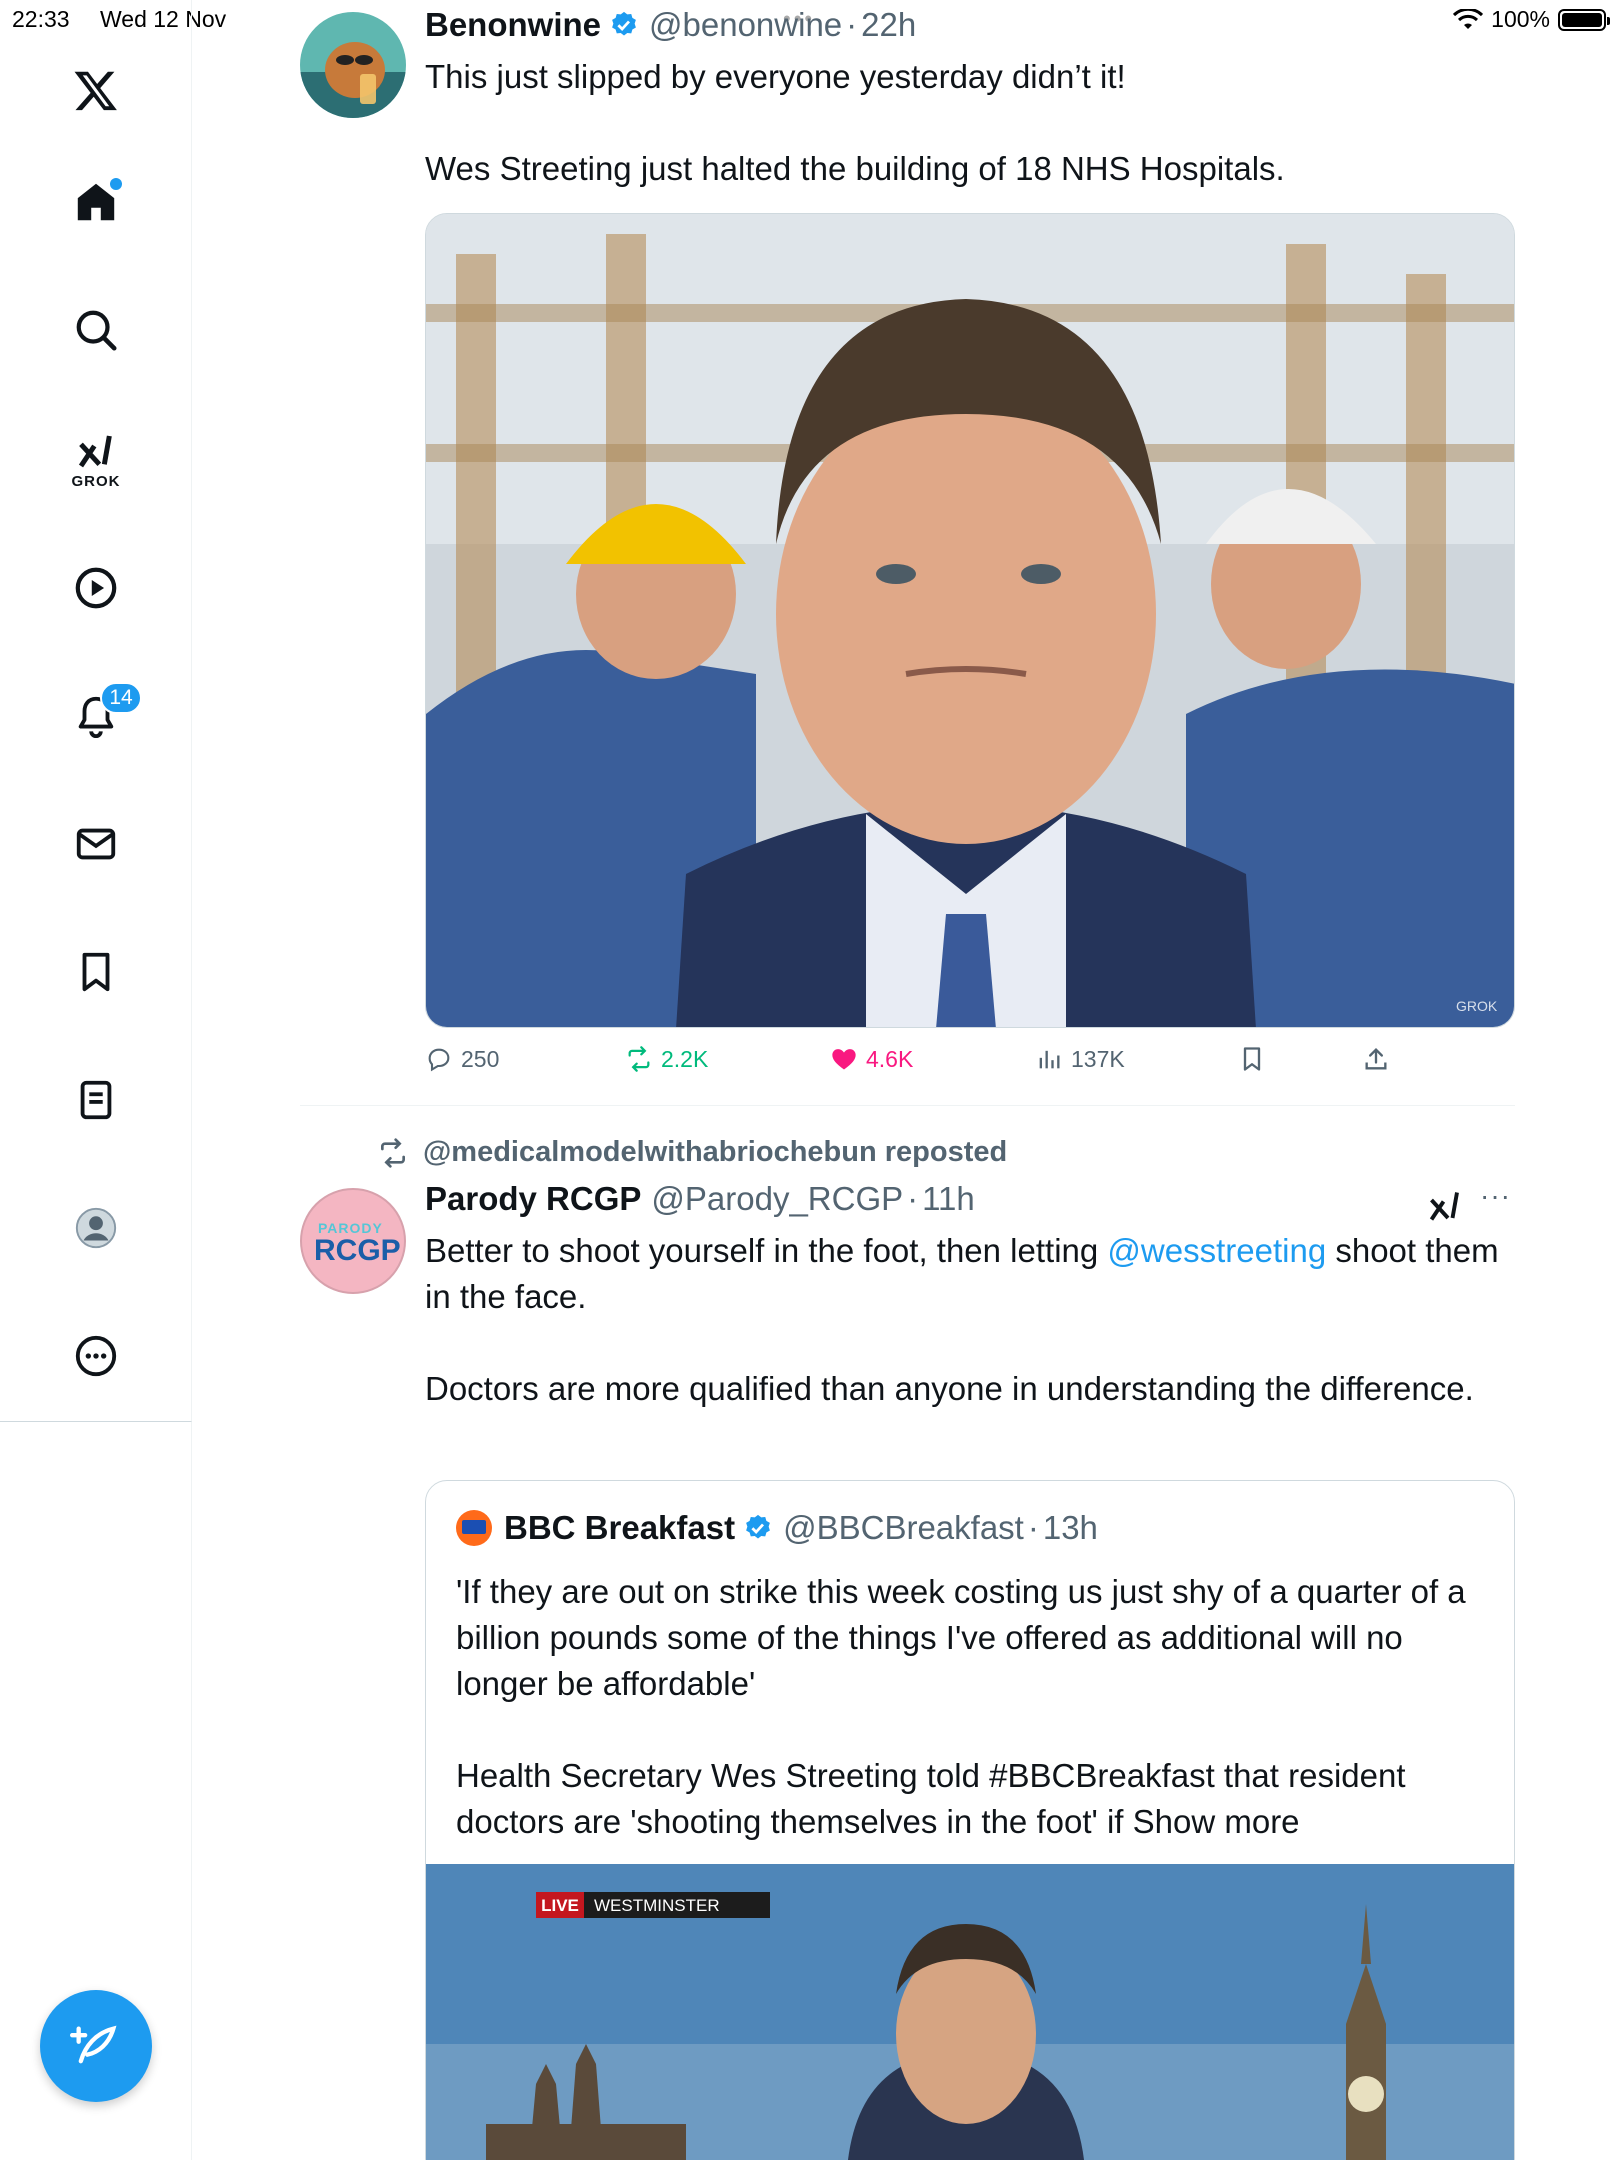 Image resolution: width=1620 pixels, height=2160 pixels. Describe the element at coordinates (1477, 1006) in the screenshot. I see `grok-watermark: GROK` at that location.